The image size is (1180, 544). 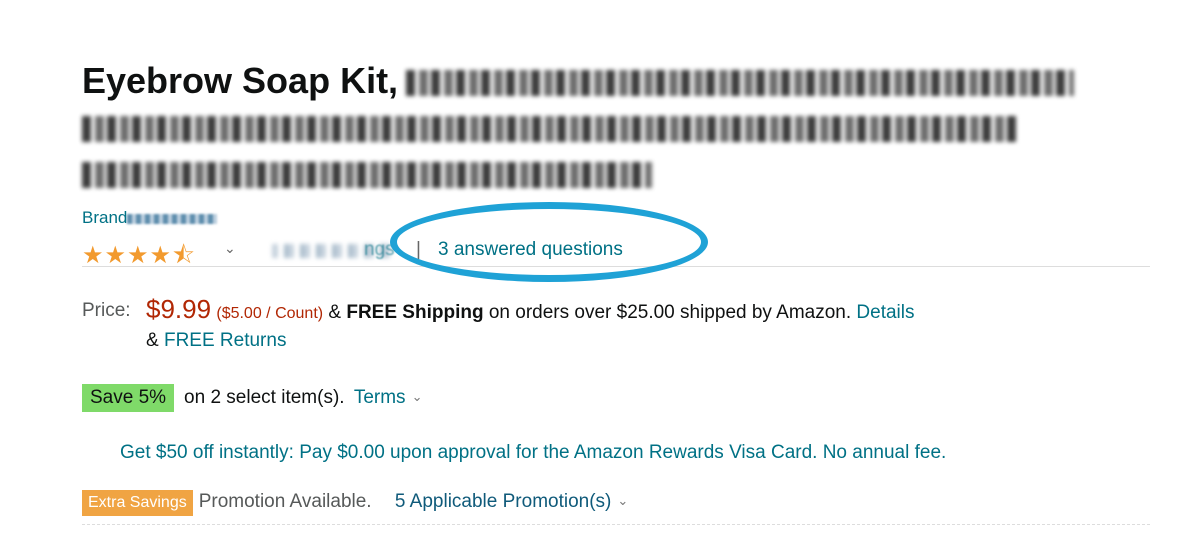 What do you see at coordinates (549, 242) in the screenshot?
I see `highlight-annotation-oval` at bounding box center [549, 242].